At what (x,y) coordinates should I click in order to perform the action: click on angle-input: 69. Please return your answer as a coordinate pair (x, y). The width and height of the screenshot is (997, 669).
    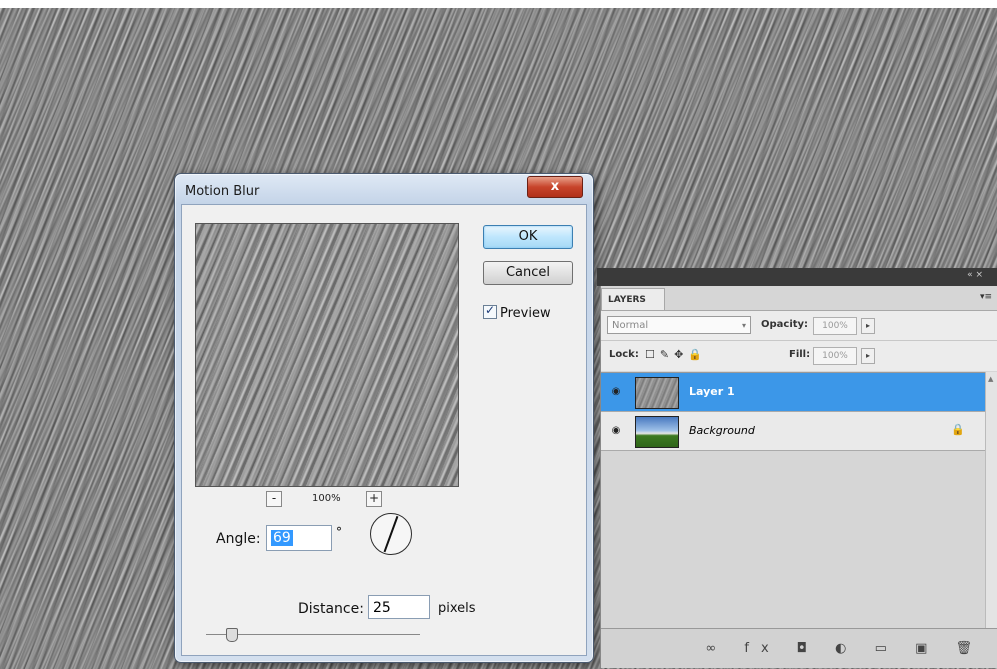
    Looking at the image, I should click on (299, 538).